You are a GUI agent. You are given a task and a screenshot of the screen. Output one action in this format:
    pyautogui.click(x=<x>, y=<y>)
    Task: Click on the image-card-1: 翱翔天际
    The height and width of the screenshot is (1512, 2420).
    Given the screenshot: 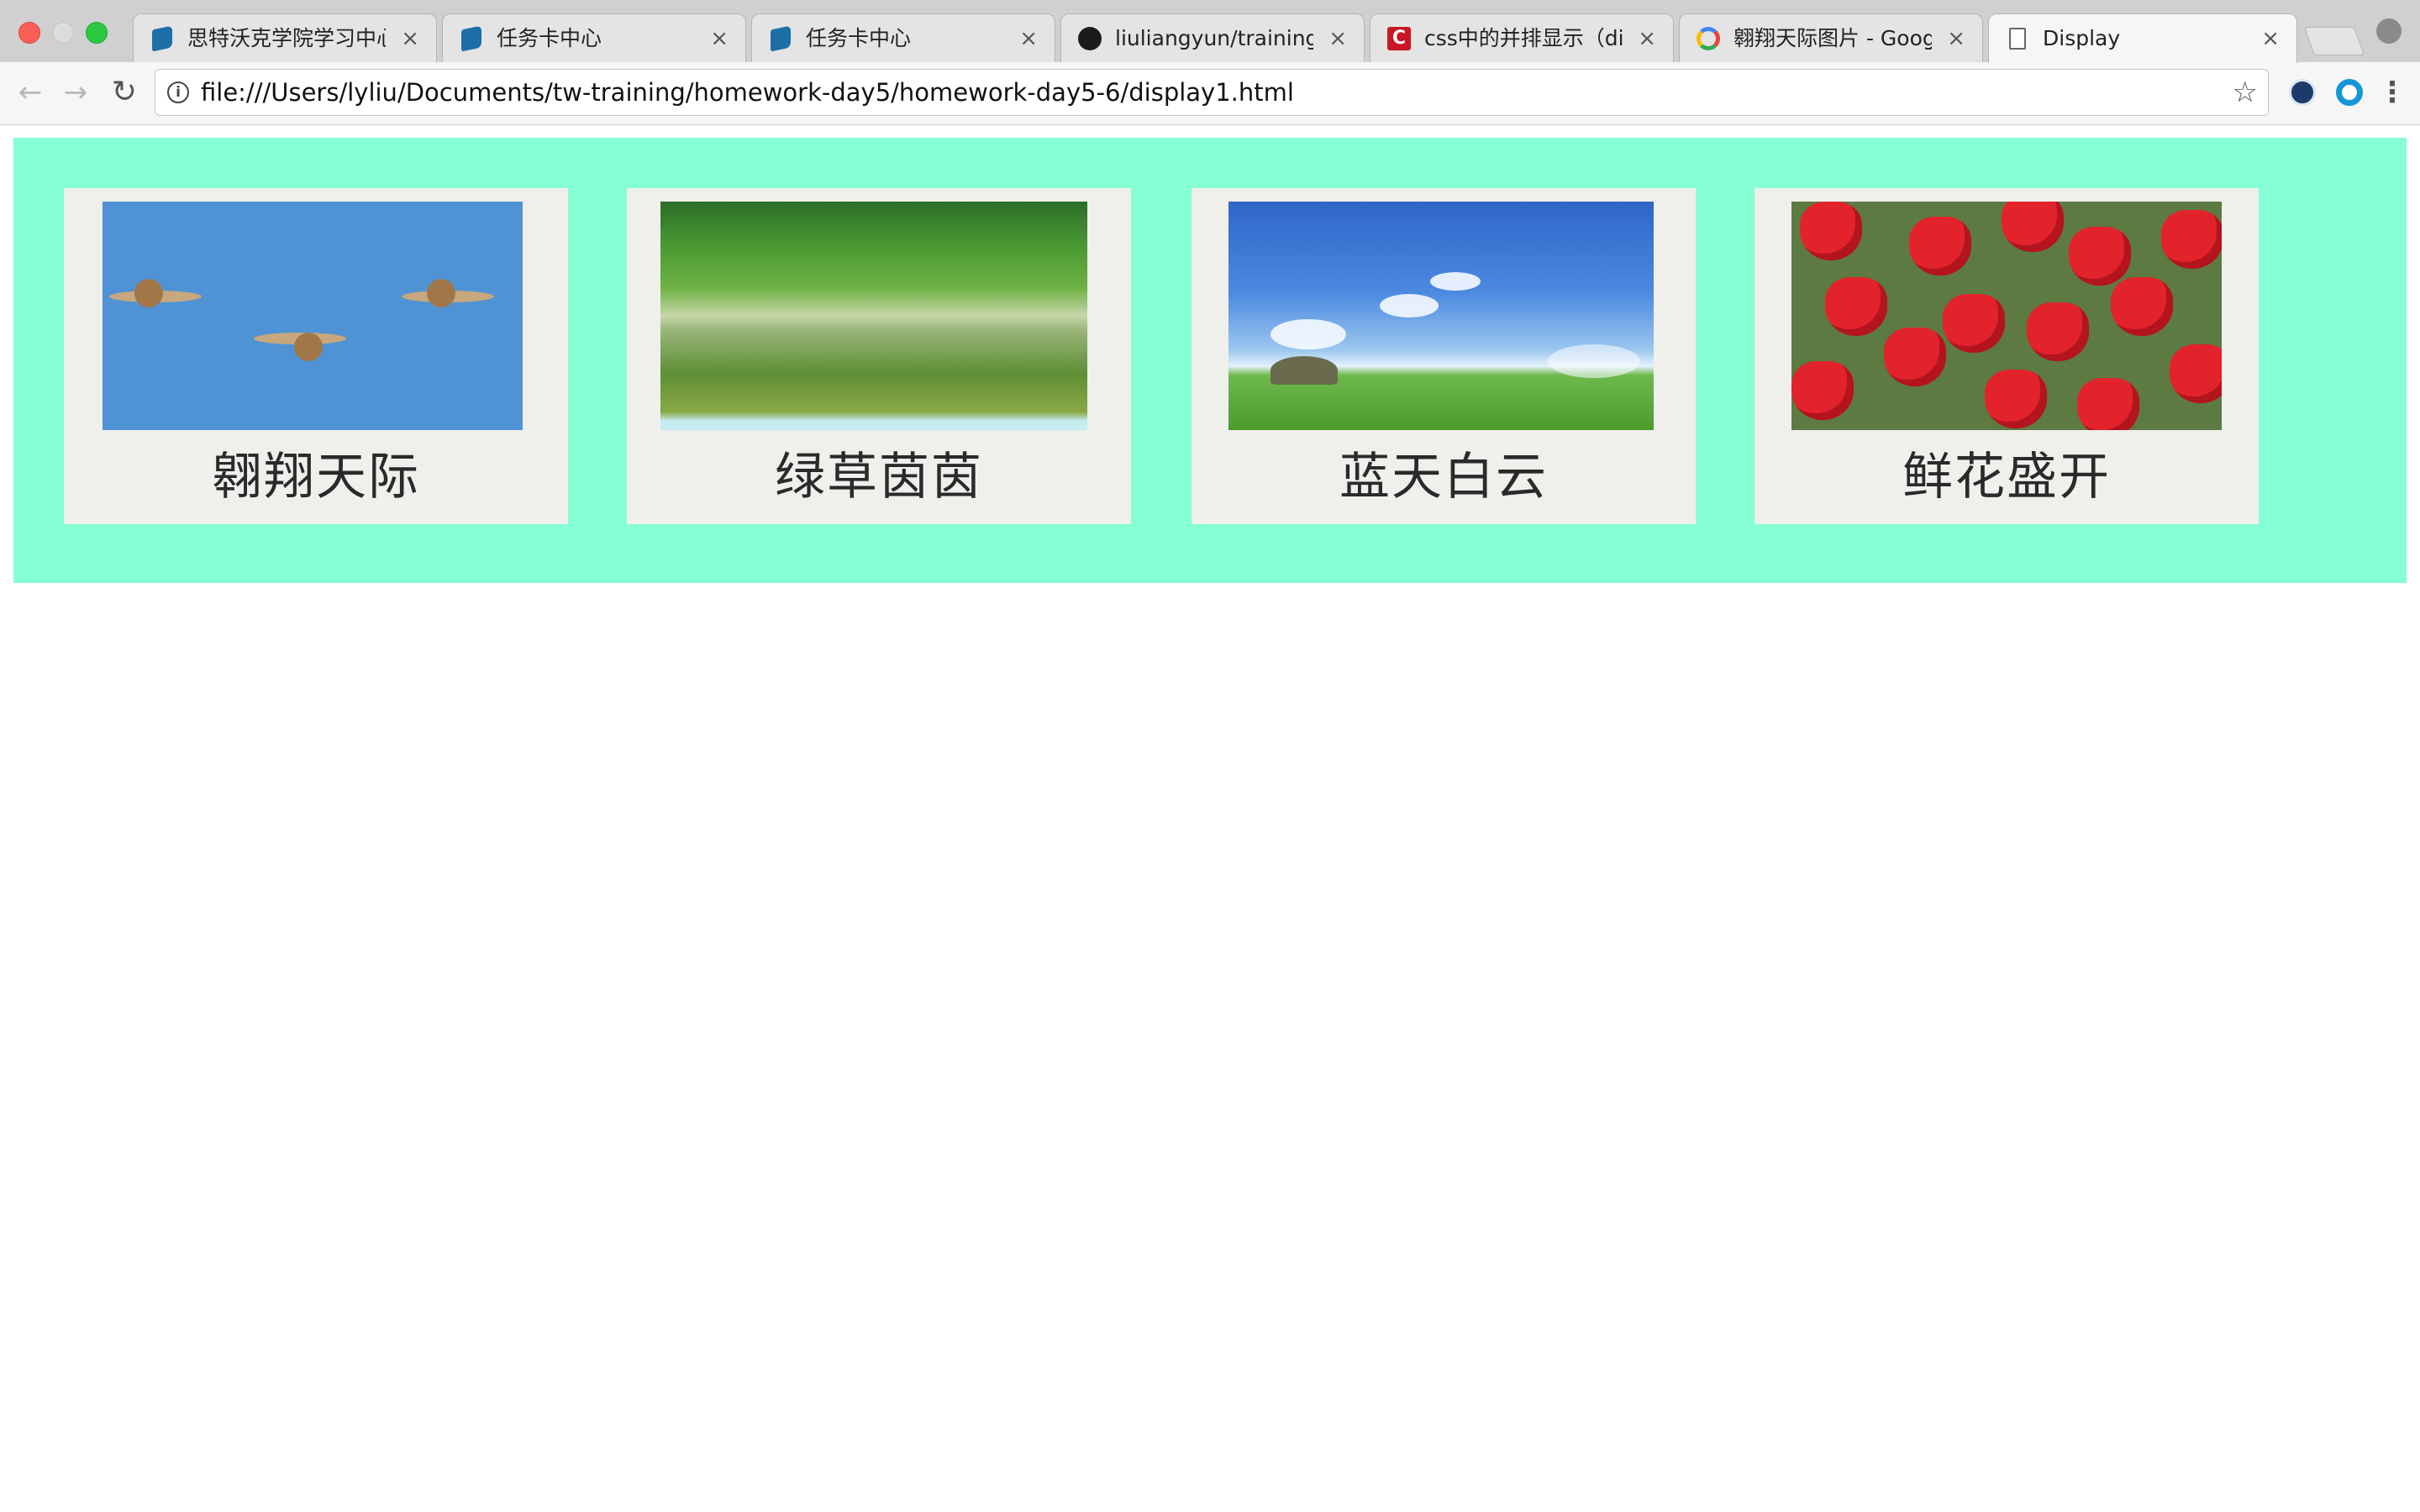 What is the action you would take?
    pyautogui.click(x=316, y=356)
    